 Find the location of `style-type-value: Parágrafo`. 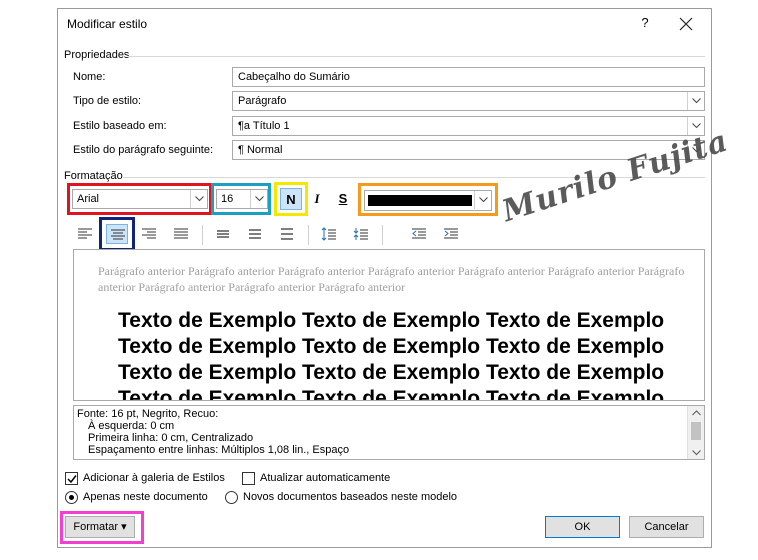

style-type-value: Parágrafo is located at coordinates (262, 101).